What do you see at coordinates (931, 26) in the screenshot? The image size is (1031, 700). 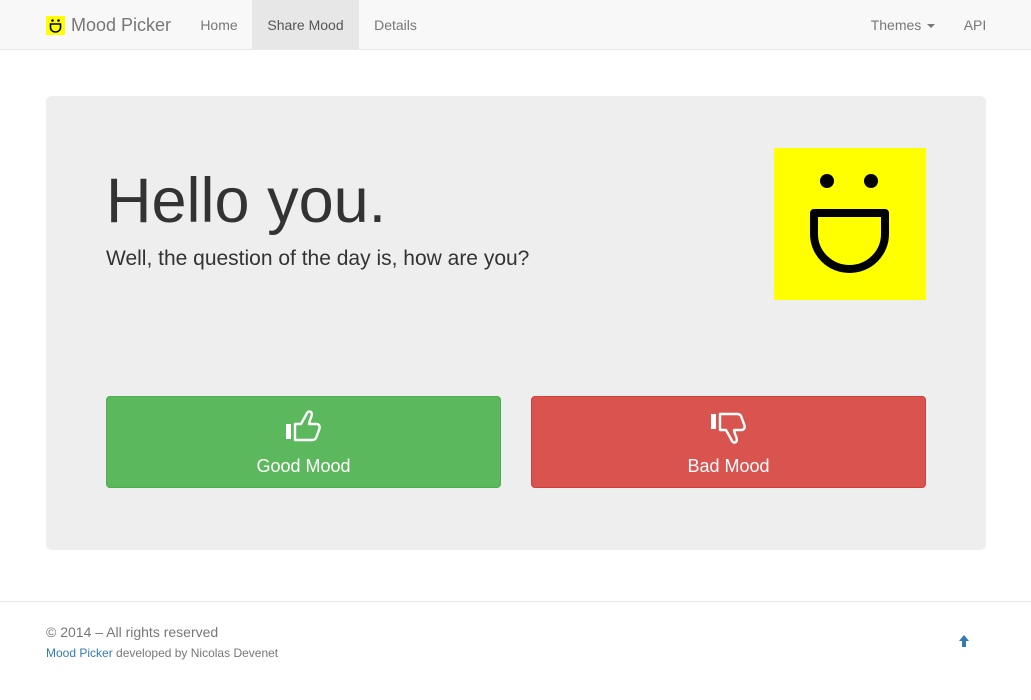 I see `caret-down-icon` at bounding box center [931, 26].